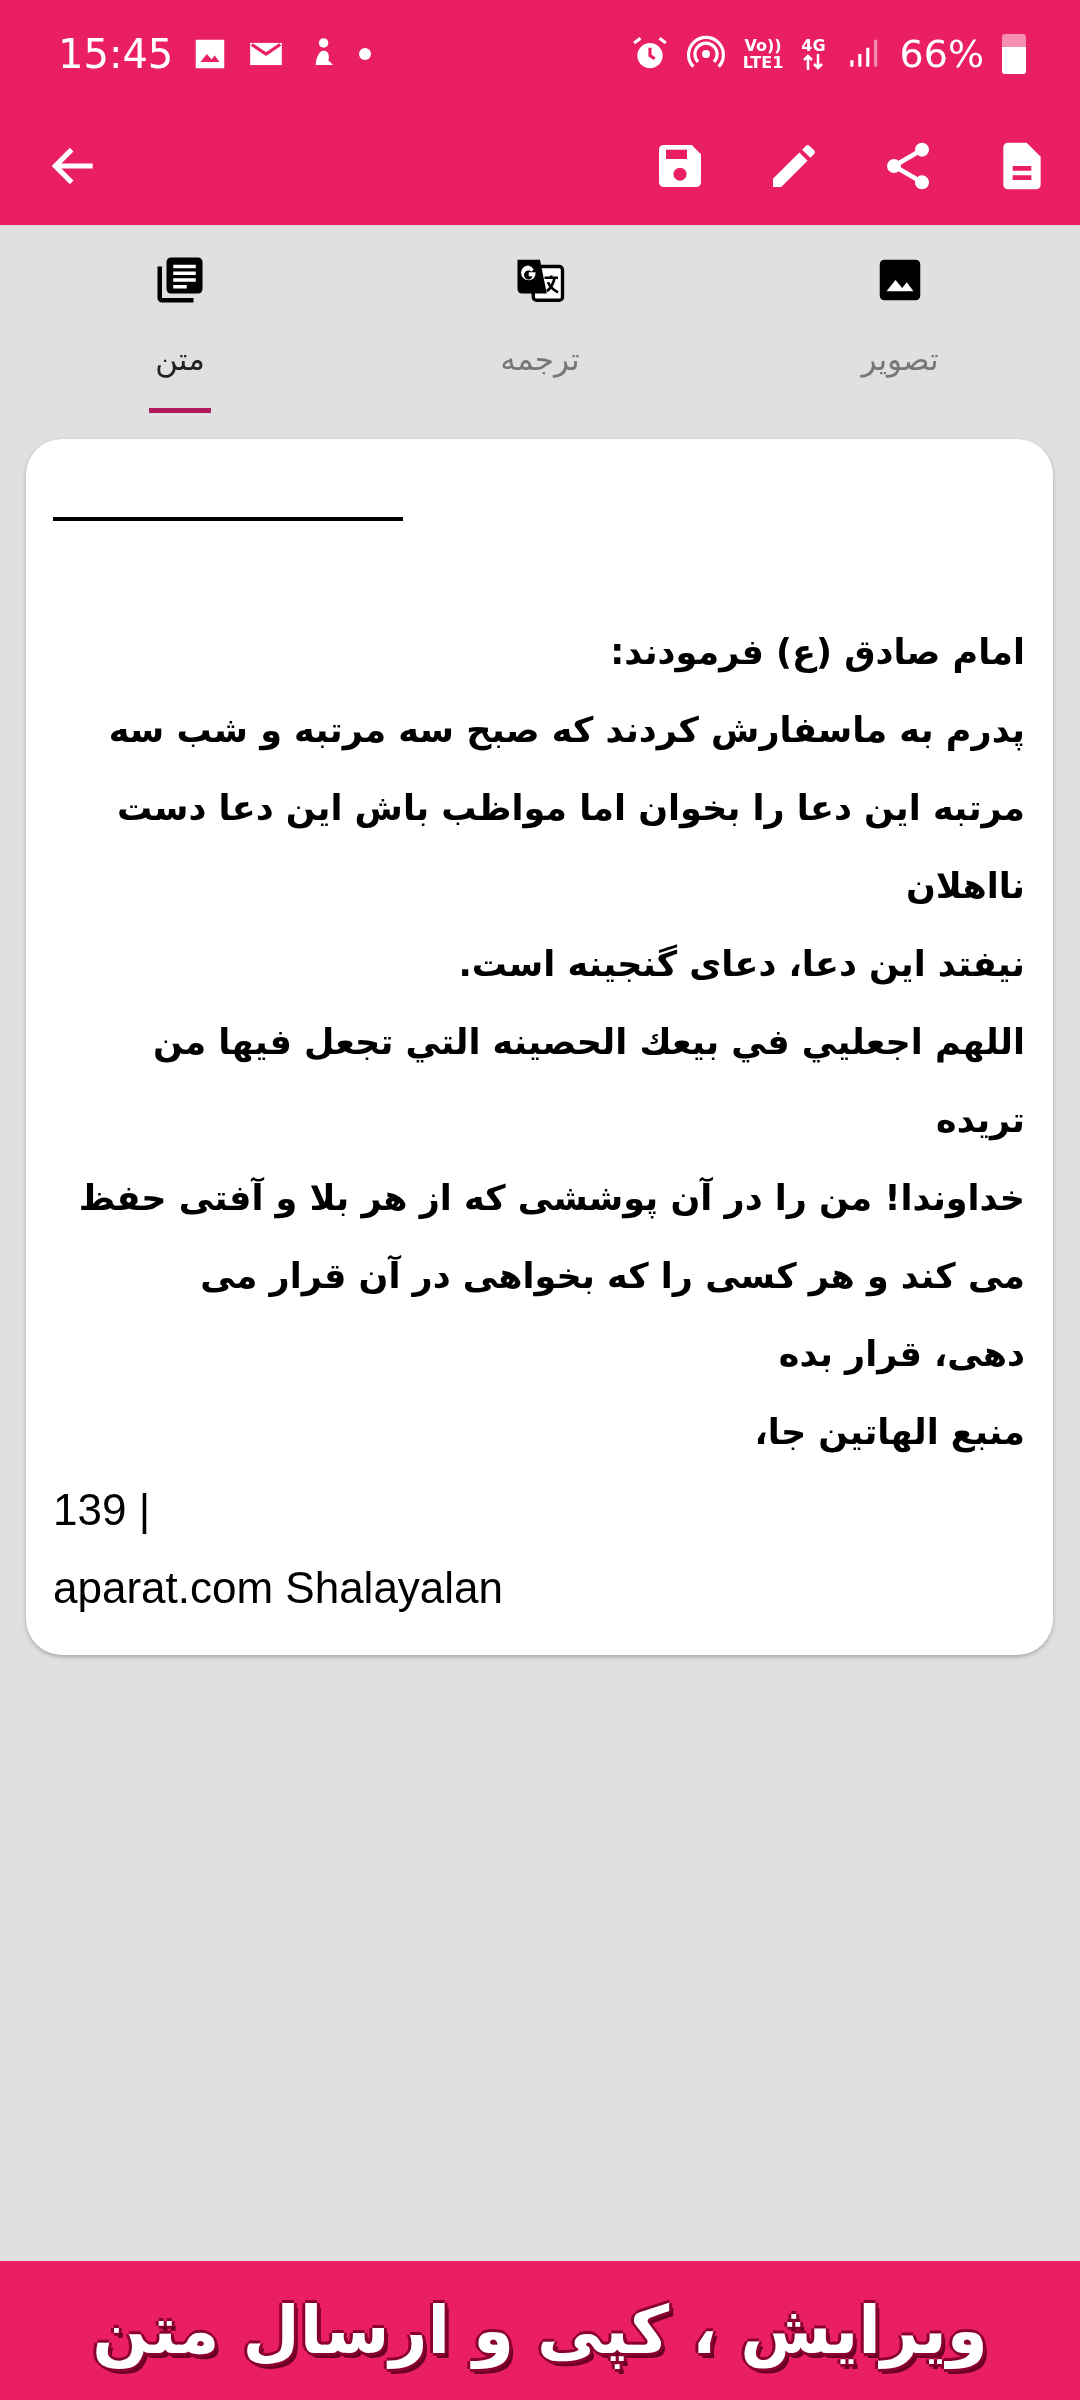 This screenshot has width=1080, height=2400. I want to click on text-line: منبع الهاتین جا،, so click(889, 1433).